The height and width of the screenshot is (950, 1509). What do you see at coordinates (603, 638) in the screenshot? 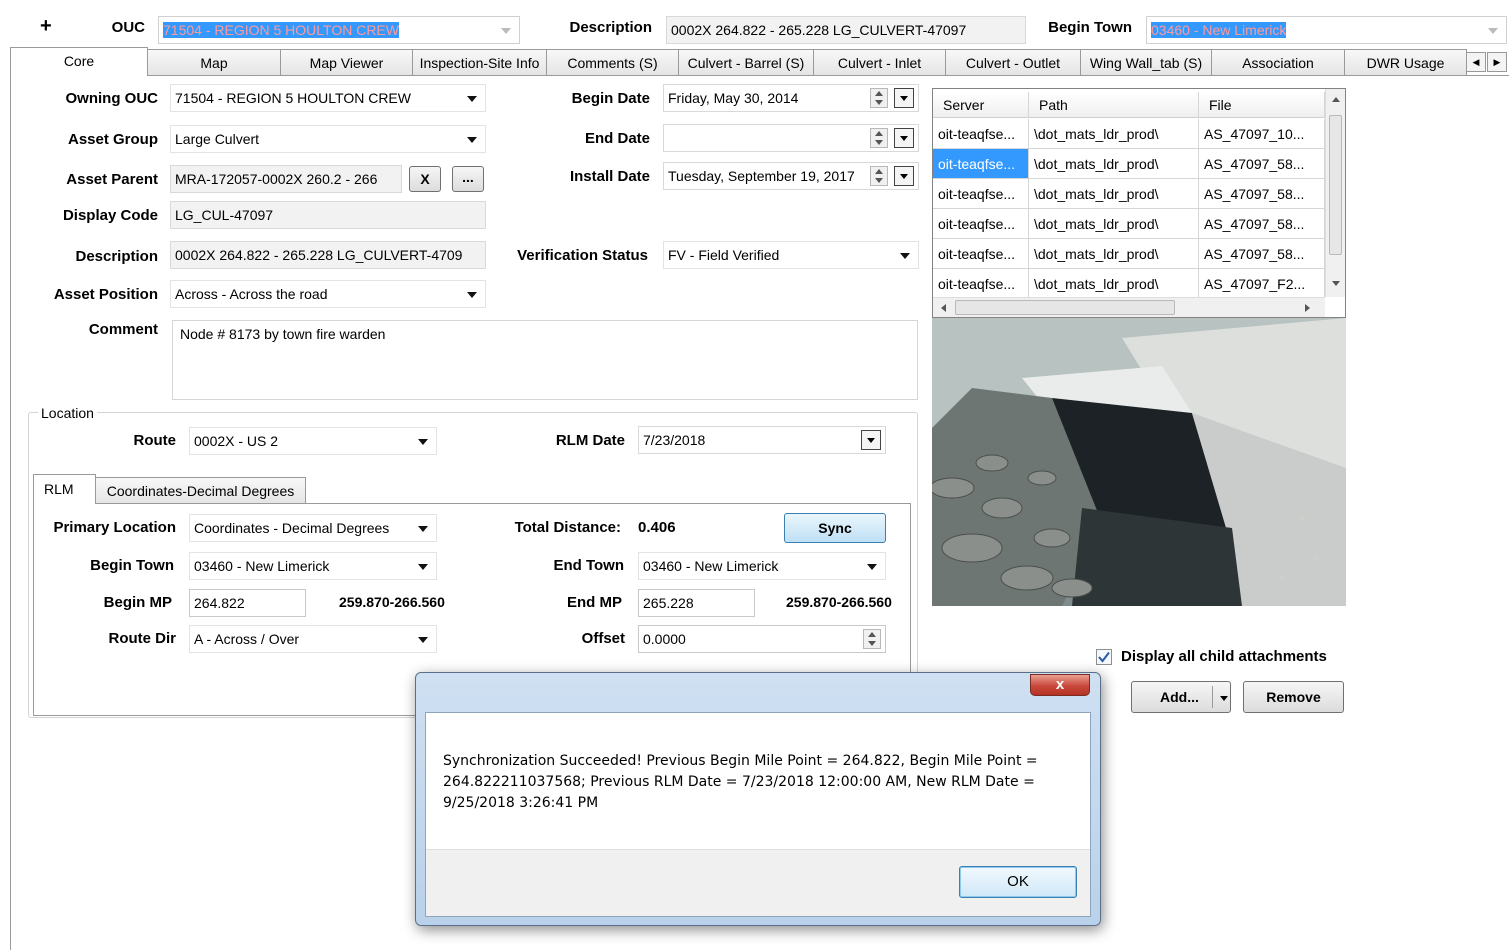
I see `offset-label: Offset` at bounding box center [603, 638].